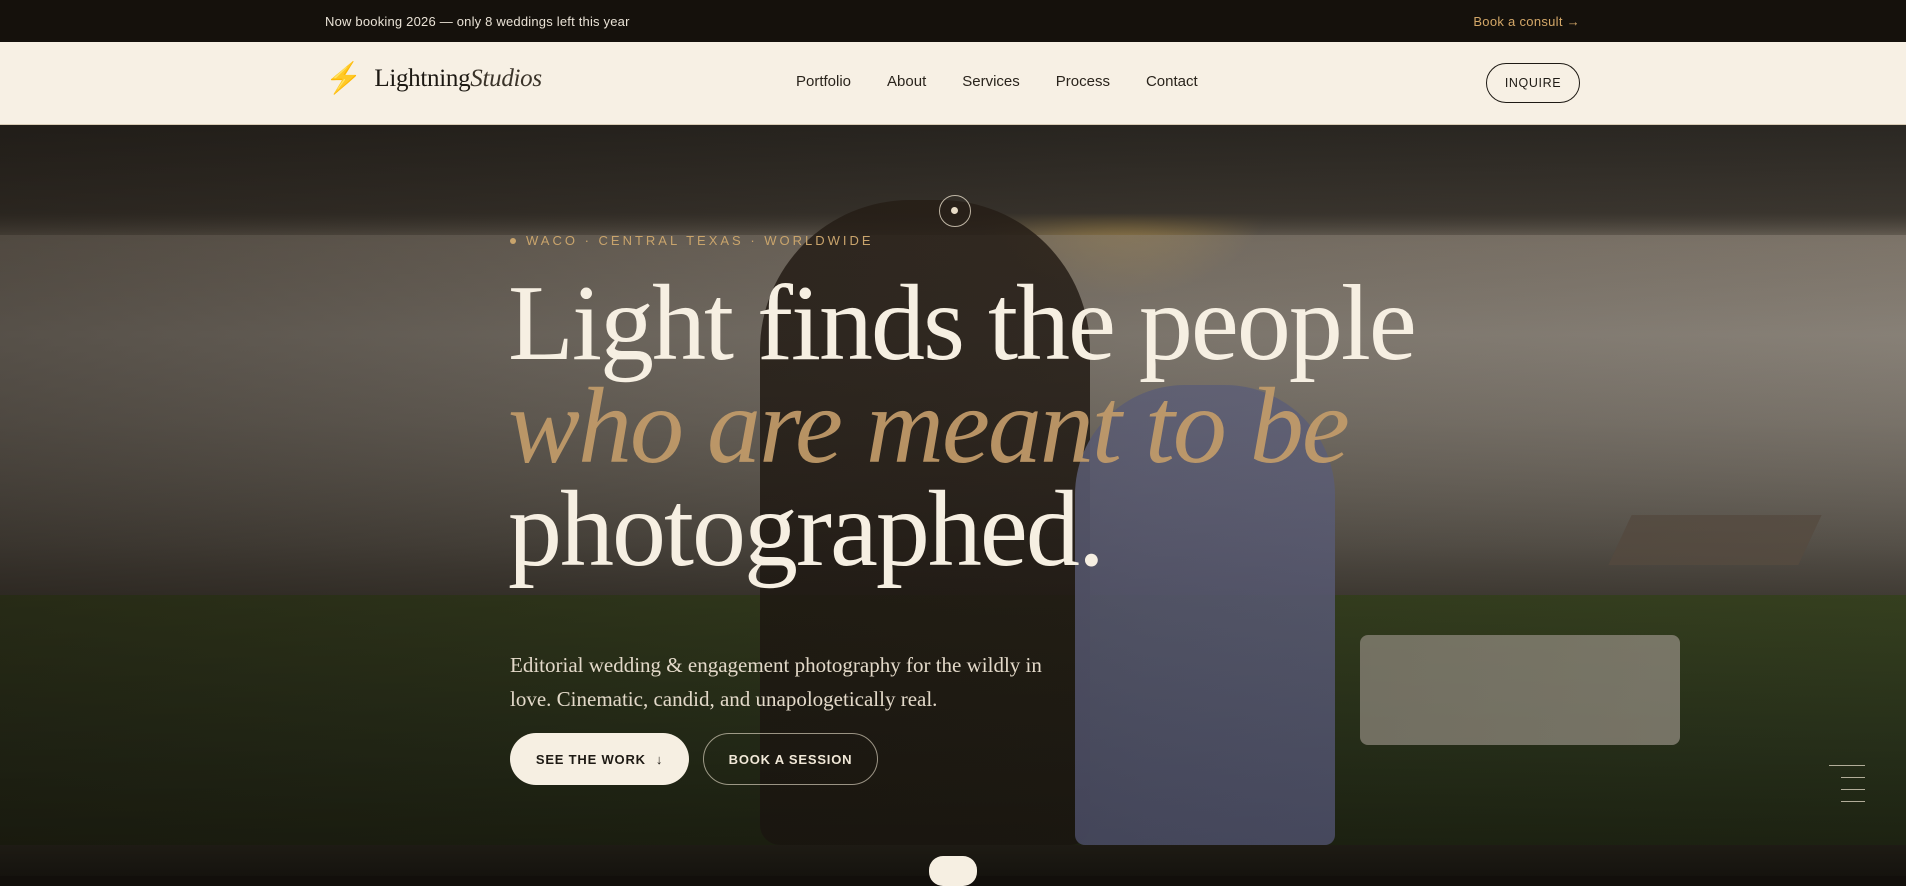 This screenshot has width=1906, height=886. Describe the element at coordinates (659, 759) in the screenshot. I see `arrow-down-icon: ↓` at that location.